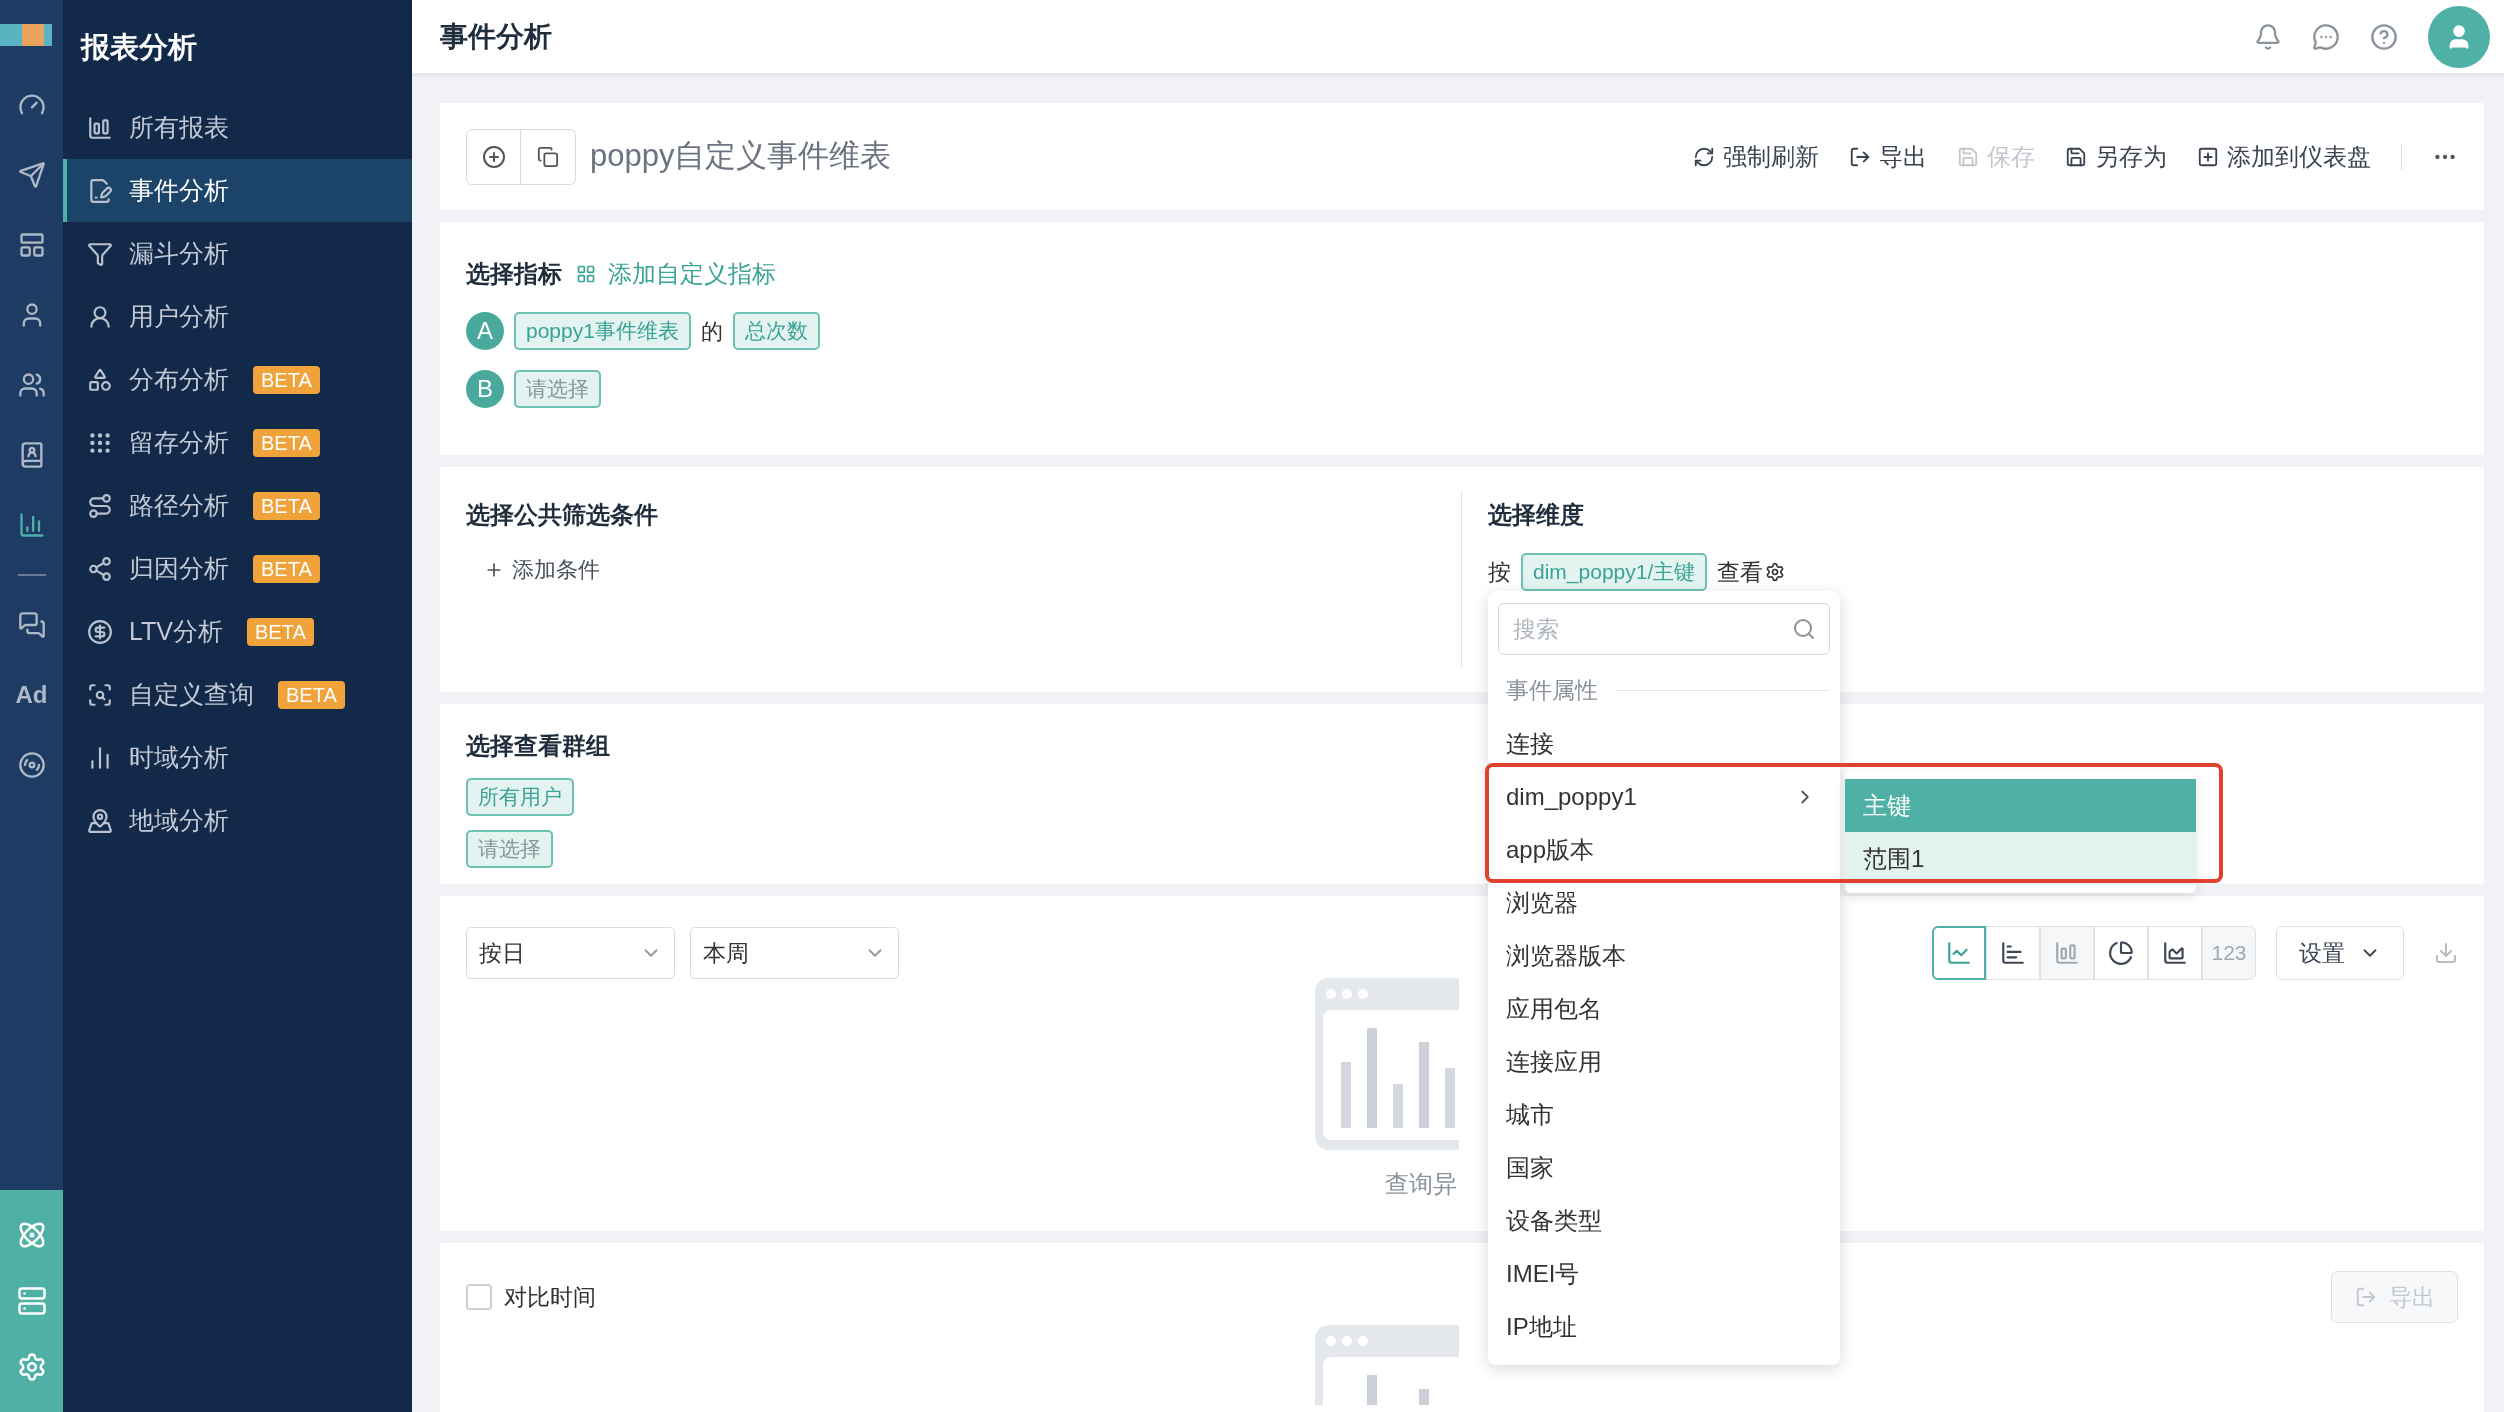 This screenshot has height=1412, width=2504. Describe the element at coordinates (2175, 953) in the screenshot. I see `area-chart-icon` at that location.